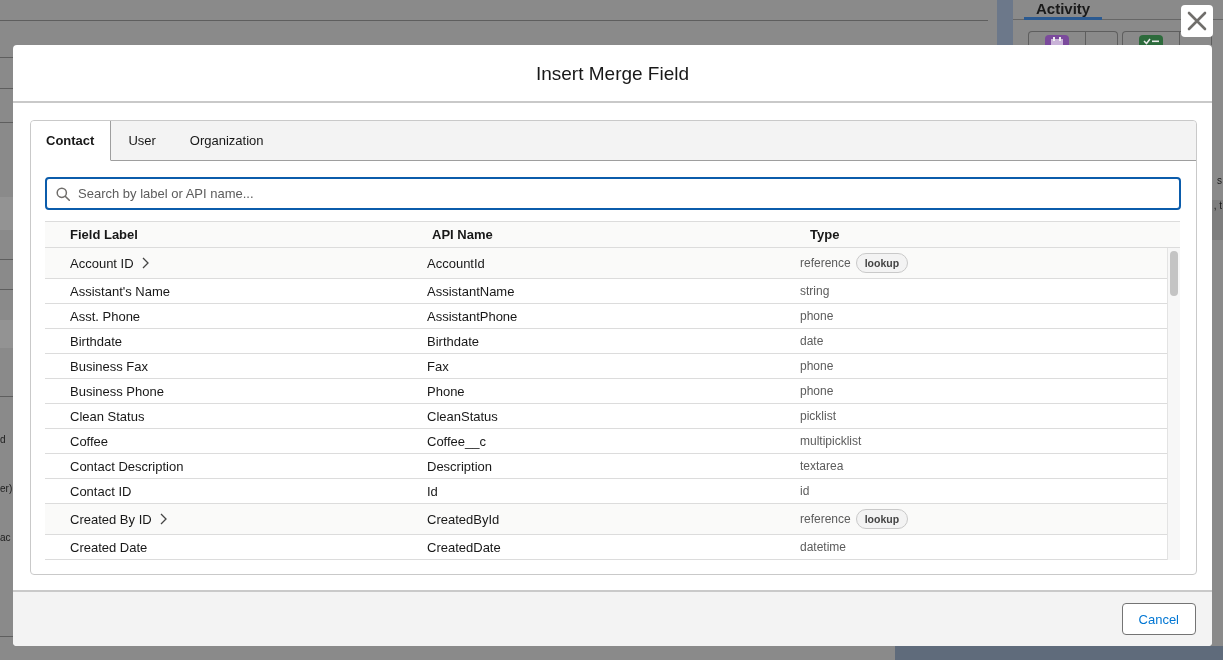  I want to click on scrollbar-thumb, so click(1174, 273).